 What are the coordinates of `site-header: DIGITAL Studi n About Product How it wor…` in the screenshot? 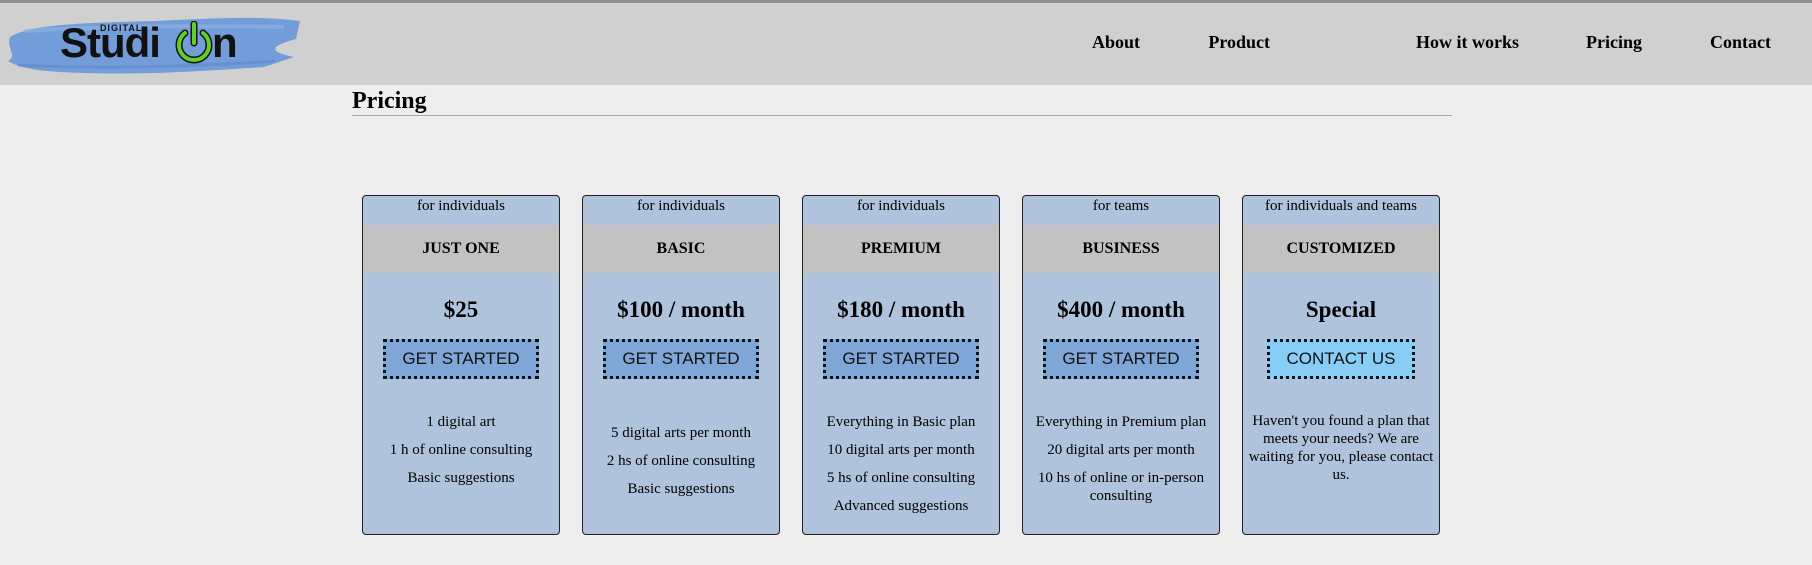 It's located at (906, 44).